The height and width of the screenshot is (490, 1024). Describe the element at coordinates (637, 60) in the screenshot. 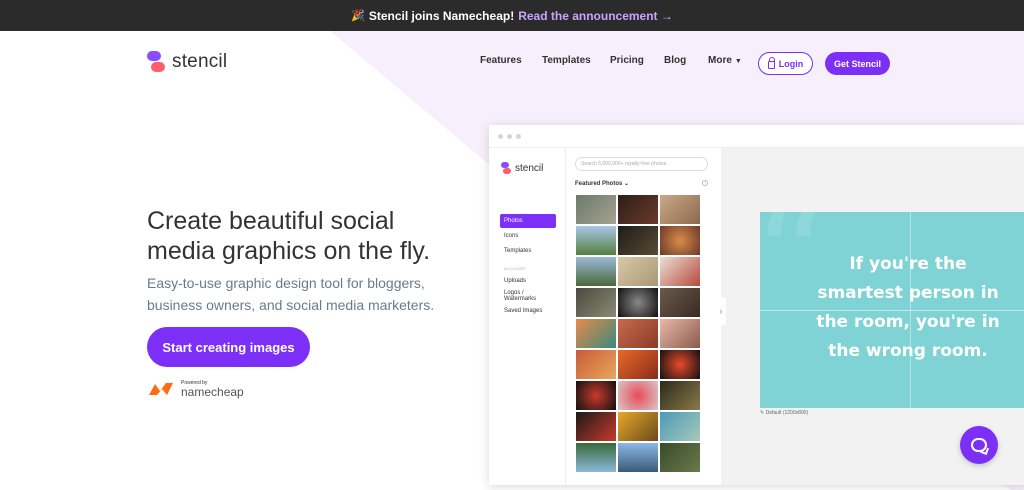

I see `nav-link-pricing: Pricing` at that location.